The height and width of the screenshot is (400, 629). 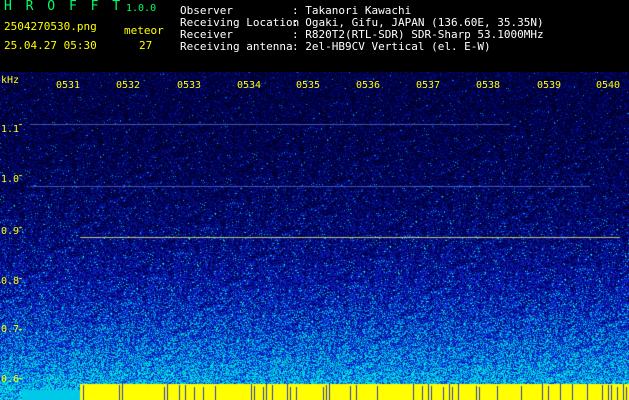 I want to click on app-version: 1.0.0, so click(x=141, y=8).